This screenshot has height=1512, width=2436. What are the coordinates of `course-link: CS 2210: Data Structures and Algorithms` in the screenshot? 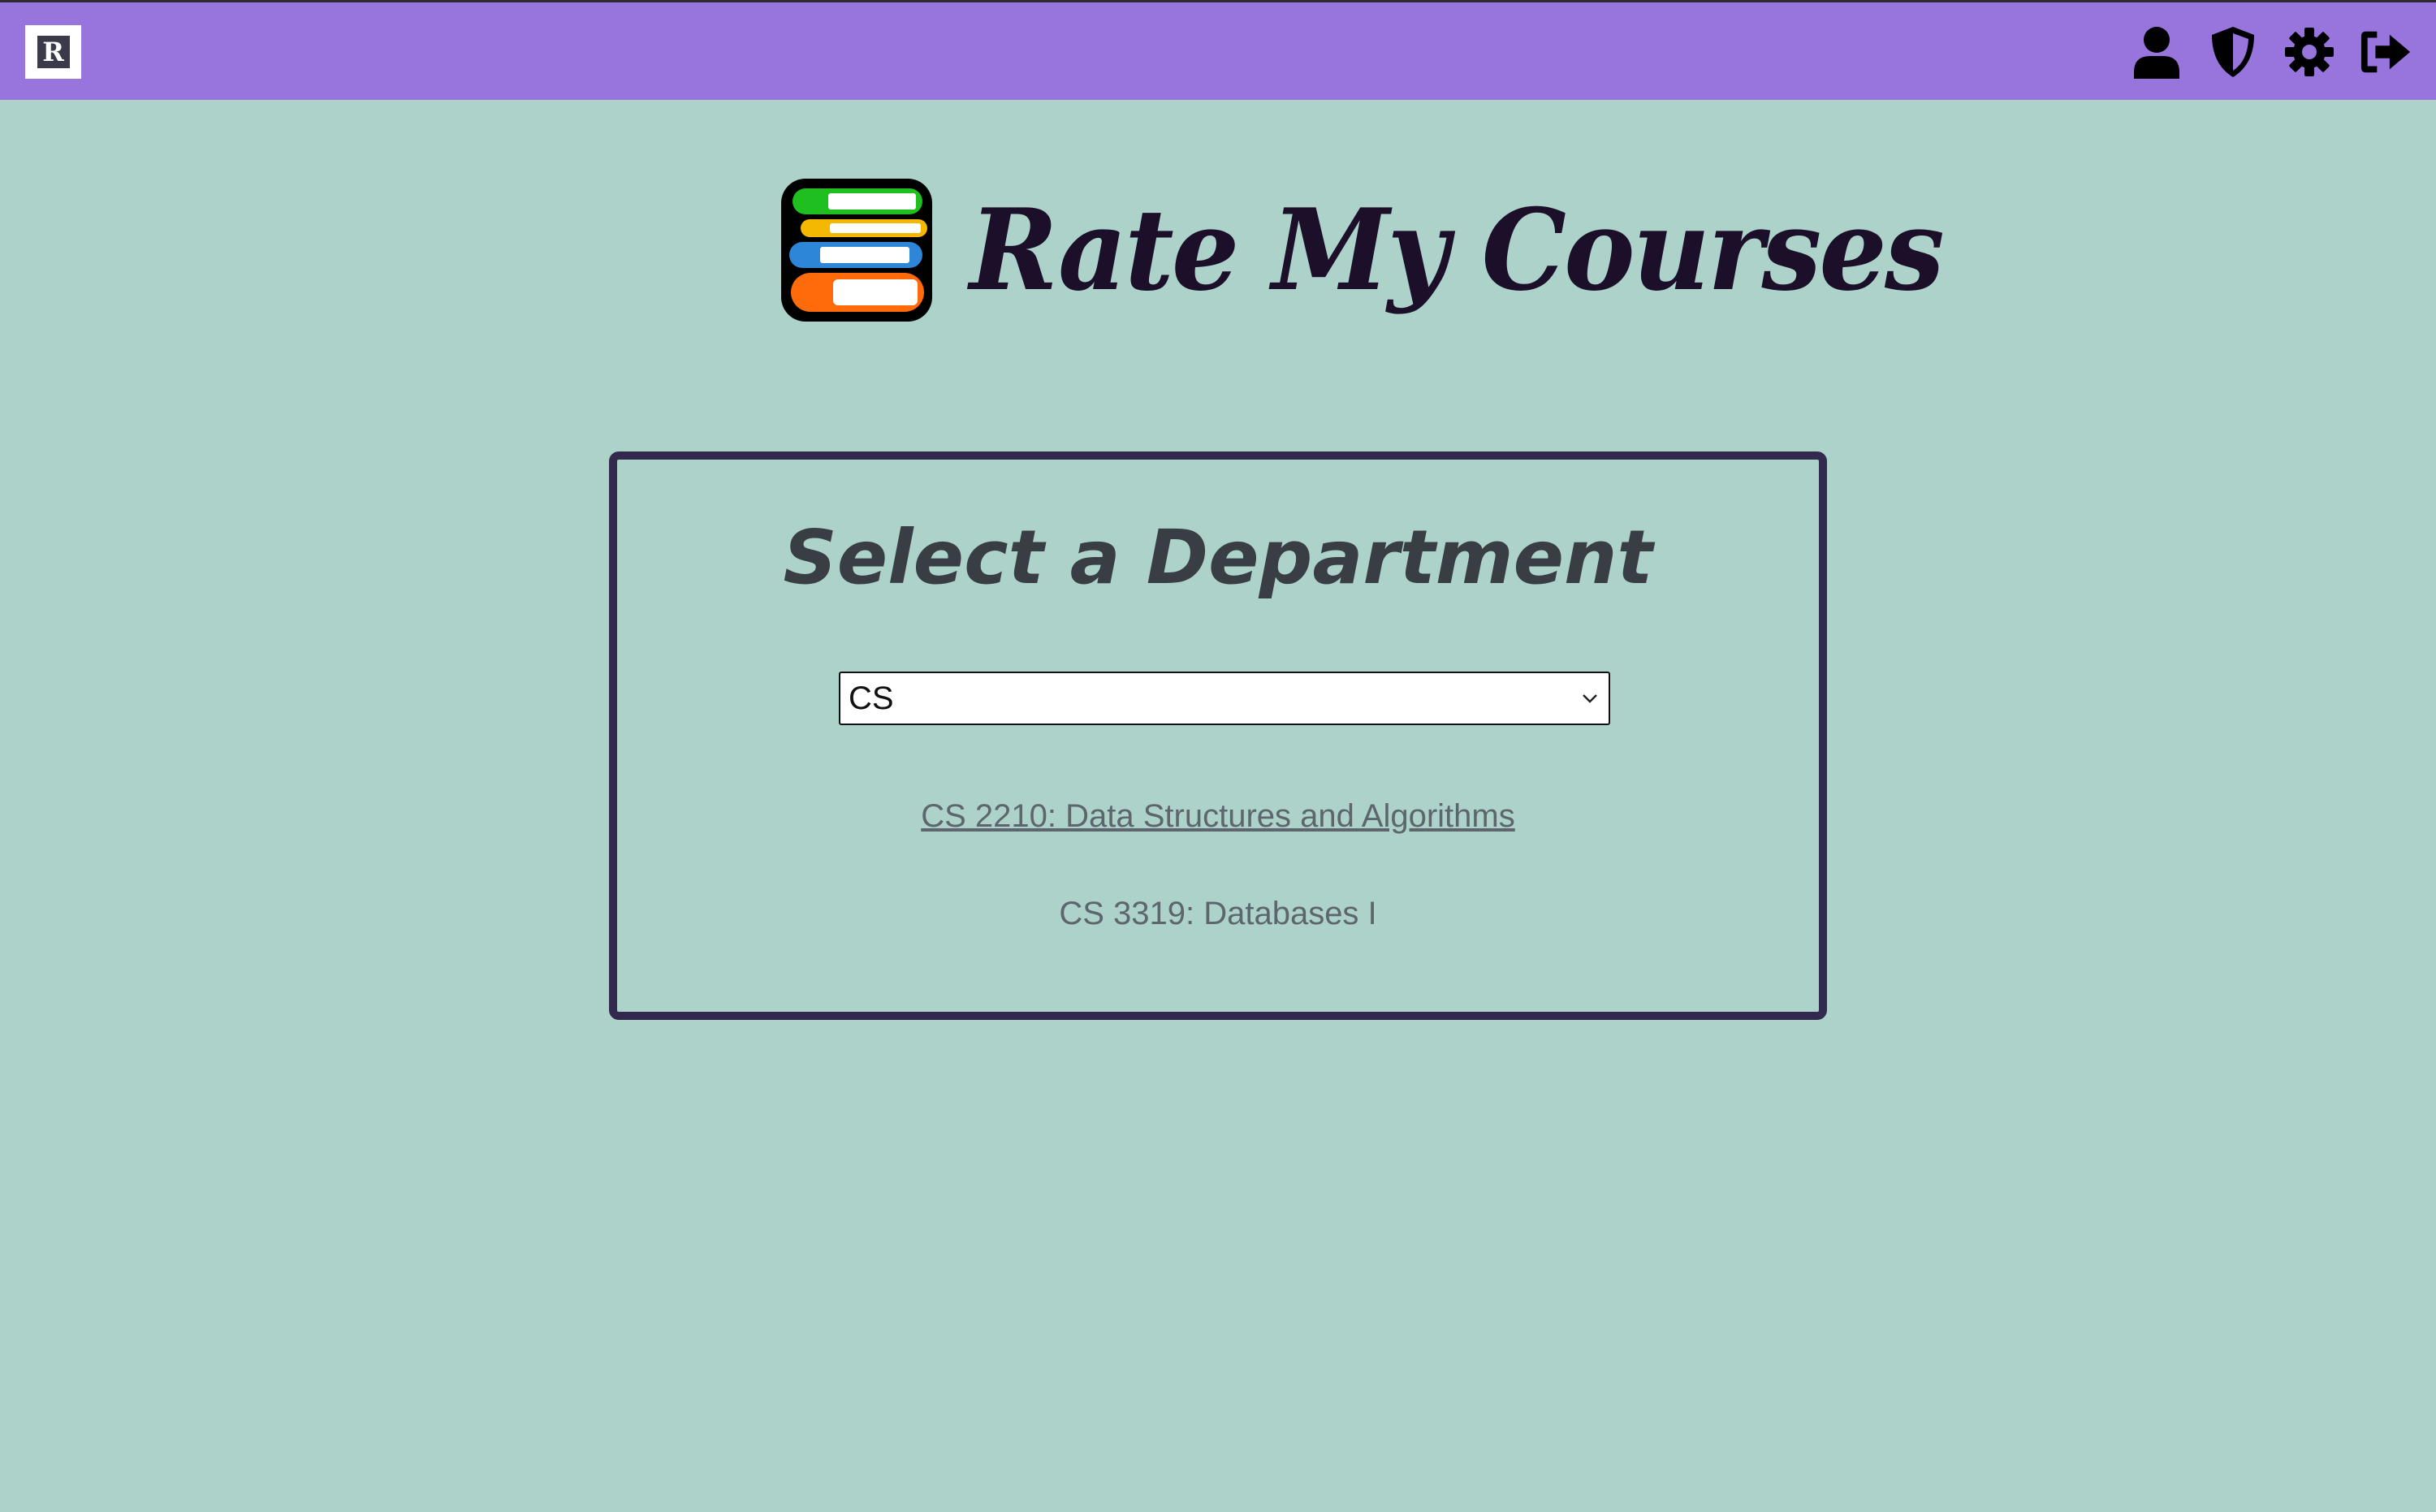 It's located at (1218, 816).